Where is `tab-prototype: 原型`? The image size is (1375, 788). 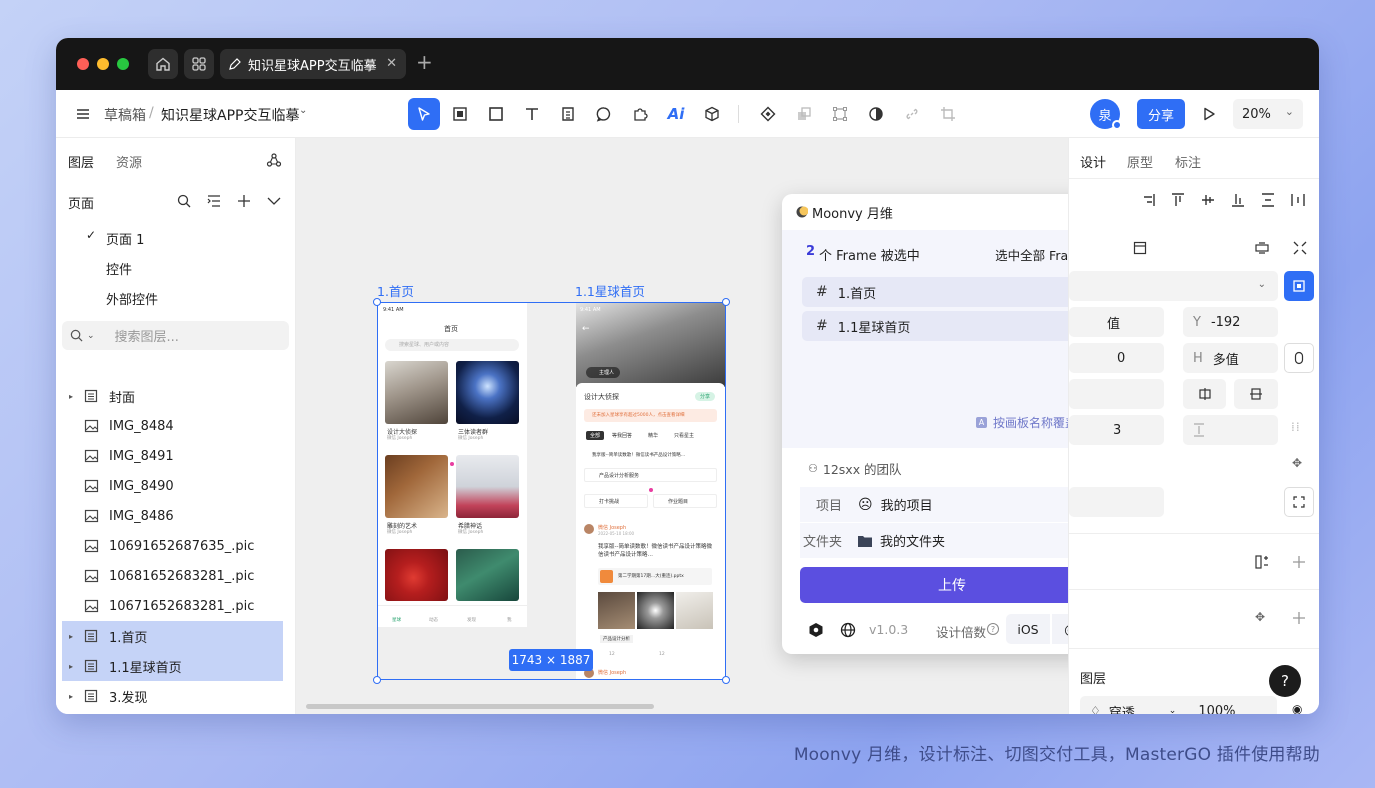 tab-prototype: 原型 is located at coordinates (1140, 161).